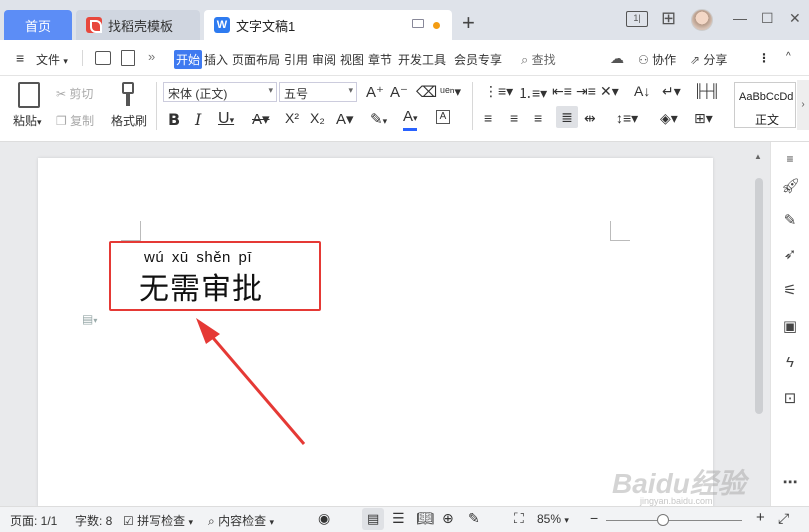 This screenshot has width=809, height=532. What do you see at coordinates (380, 59) in the screenshot?
I see `menu-chapter: 章节` at bounding box center [380, 59].